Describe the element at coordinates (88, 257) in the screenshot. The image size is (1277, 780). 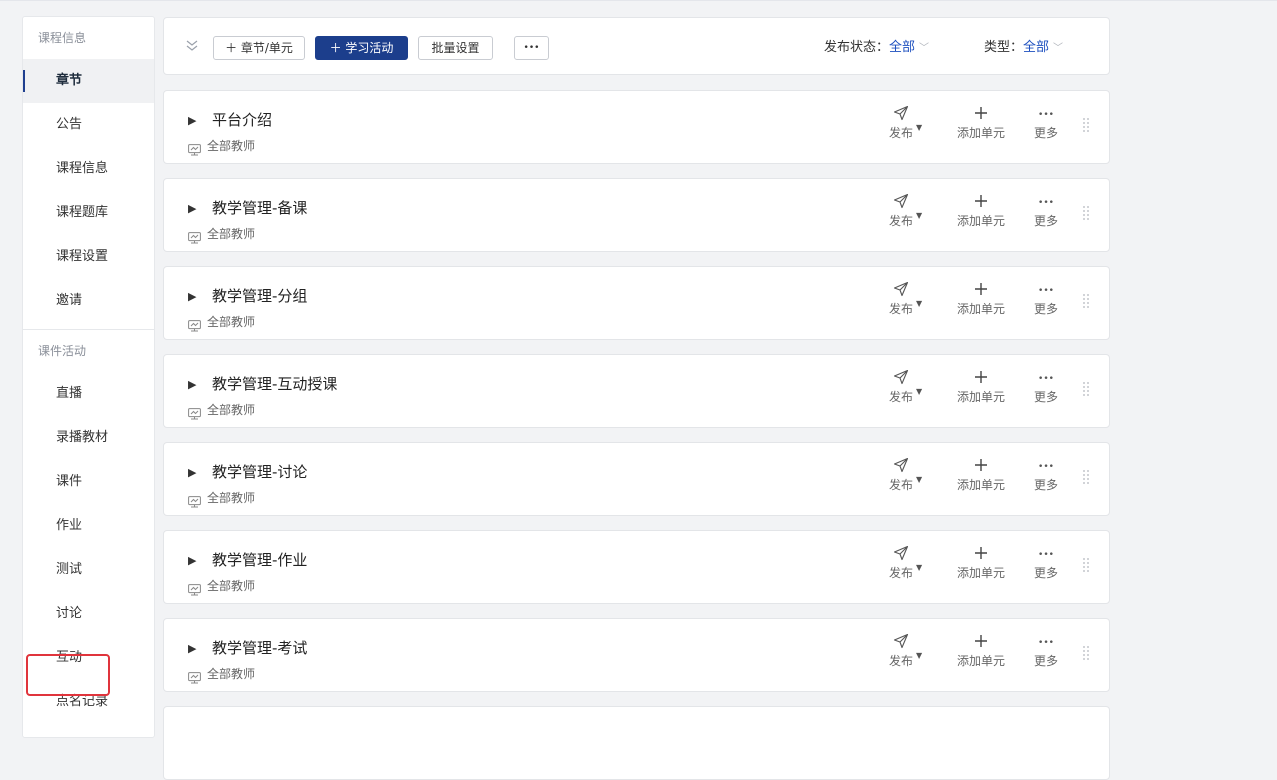
I see `sidebar-item-course-settings: 课程设置` at that location.